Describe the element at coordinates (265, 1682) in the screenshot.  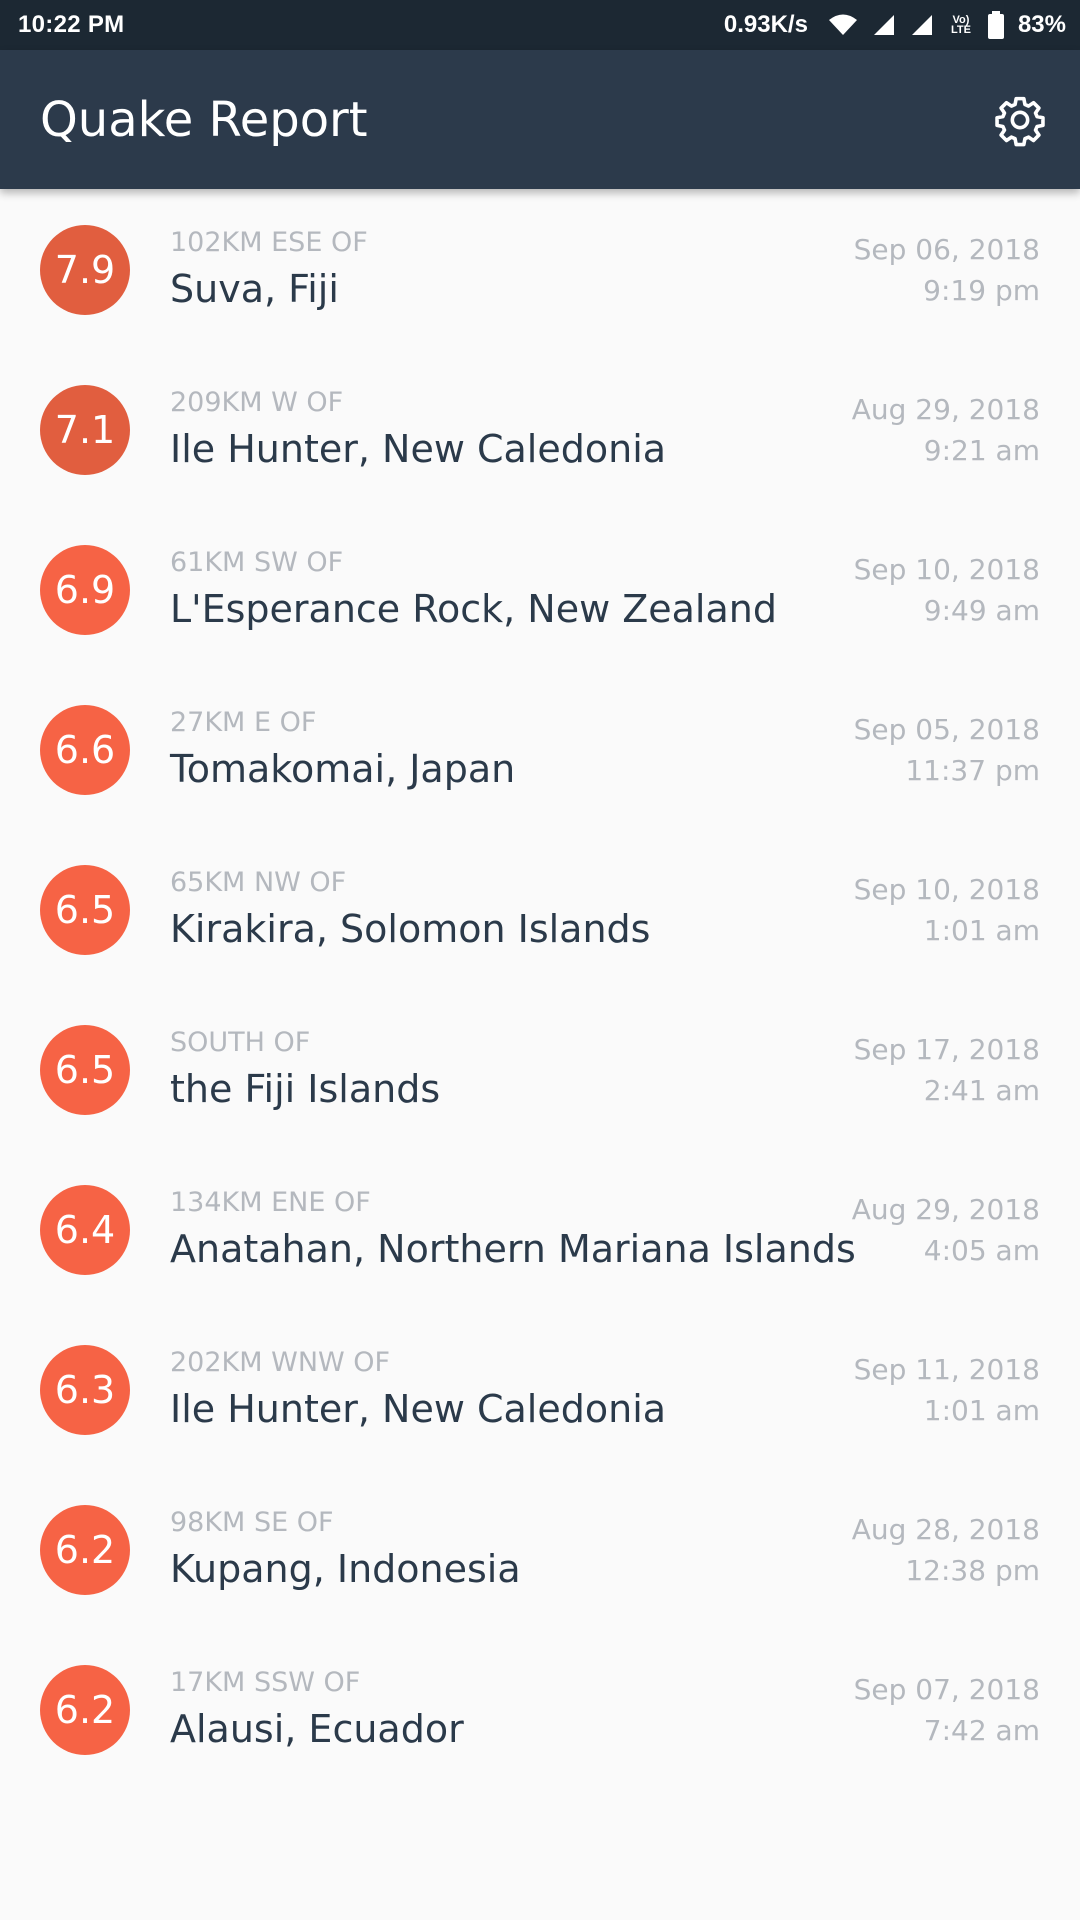
I see `location-offset: 17KM SSW OF` at that location.